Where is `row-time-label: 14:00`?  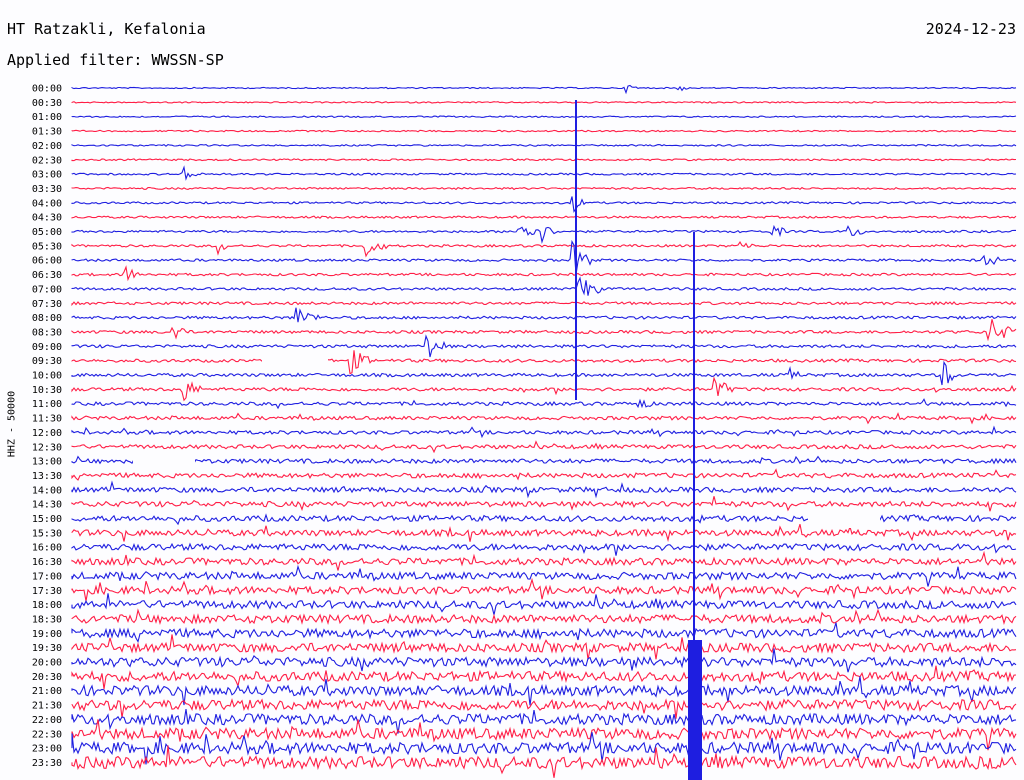
row-time-label: 14:00 is located at coordinates (47, 490).